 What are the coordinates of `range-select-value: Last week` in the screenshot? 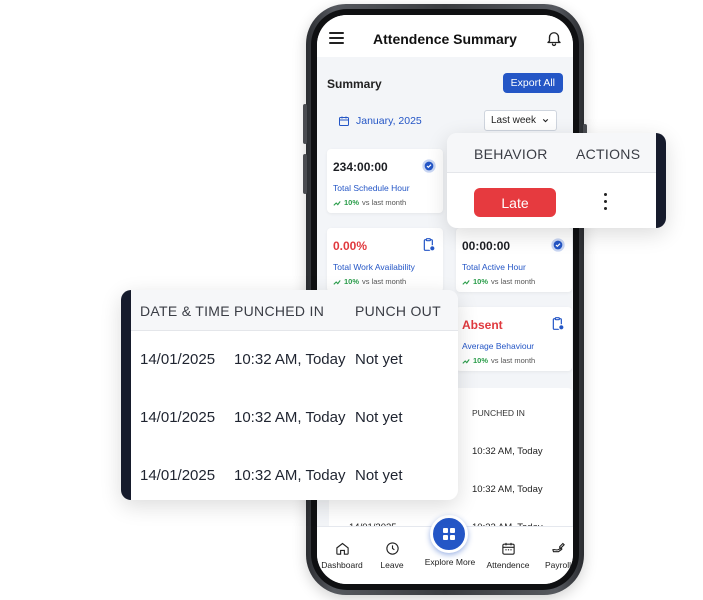 It's located at (513, 120).